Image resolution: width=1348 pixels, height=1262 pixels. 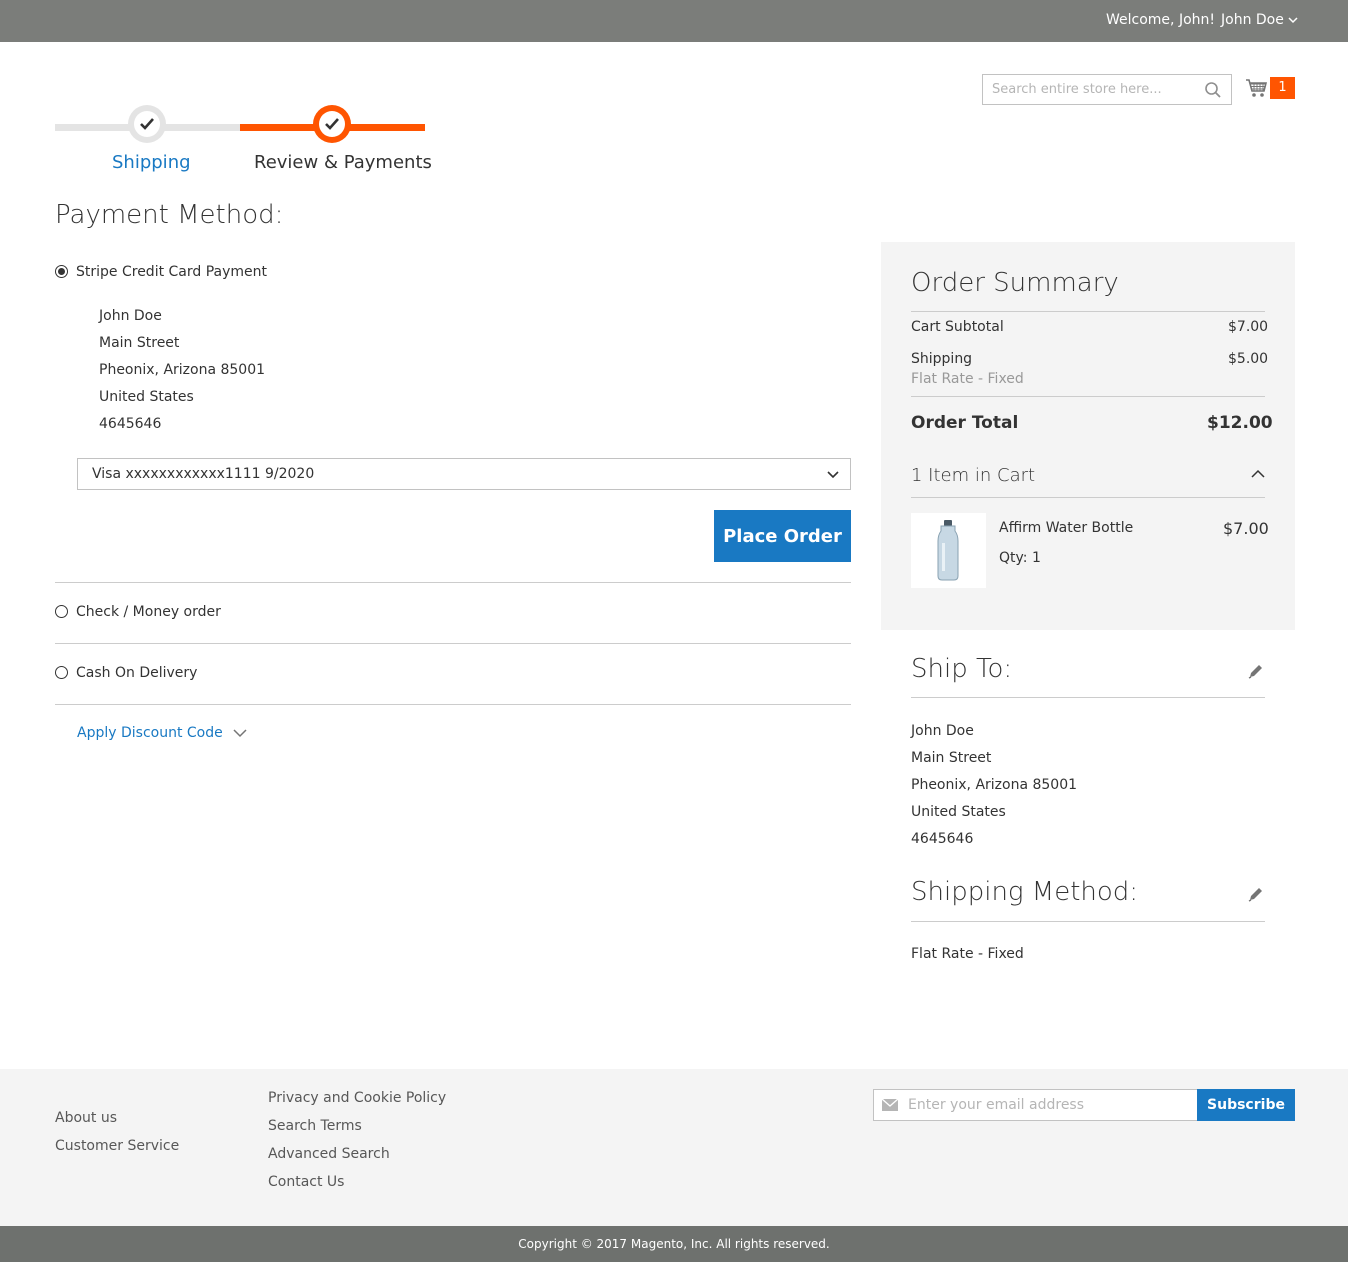 I want to click on footer-link-contact-us: Contact Us, so click(x=306, y=1182).